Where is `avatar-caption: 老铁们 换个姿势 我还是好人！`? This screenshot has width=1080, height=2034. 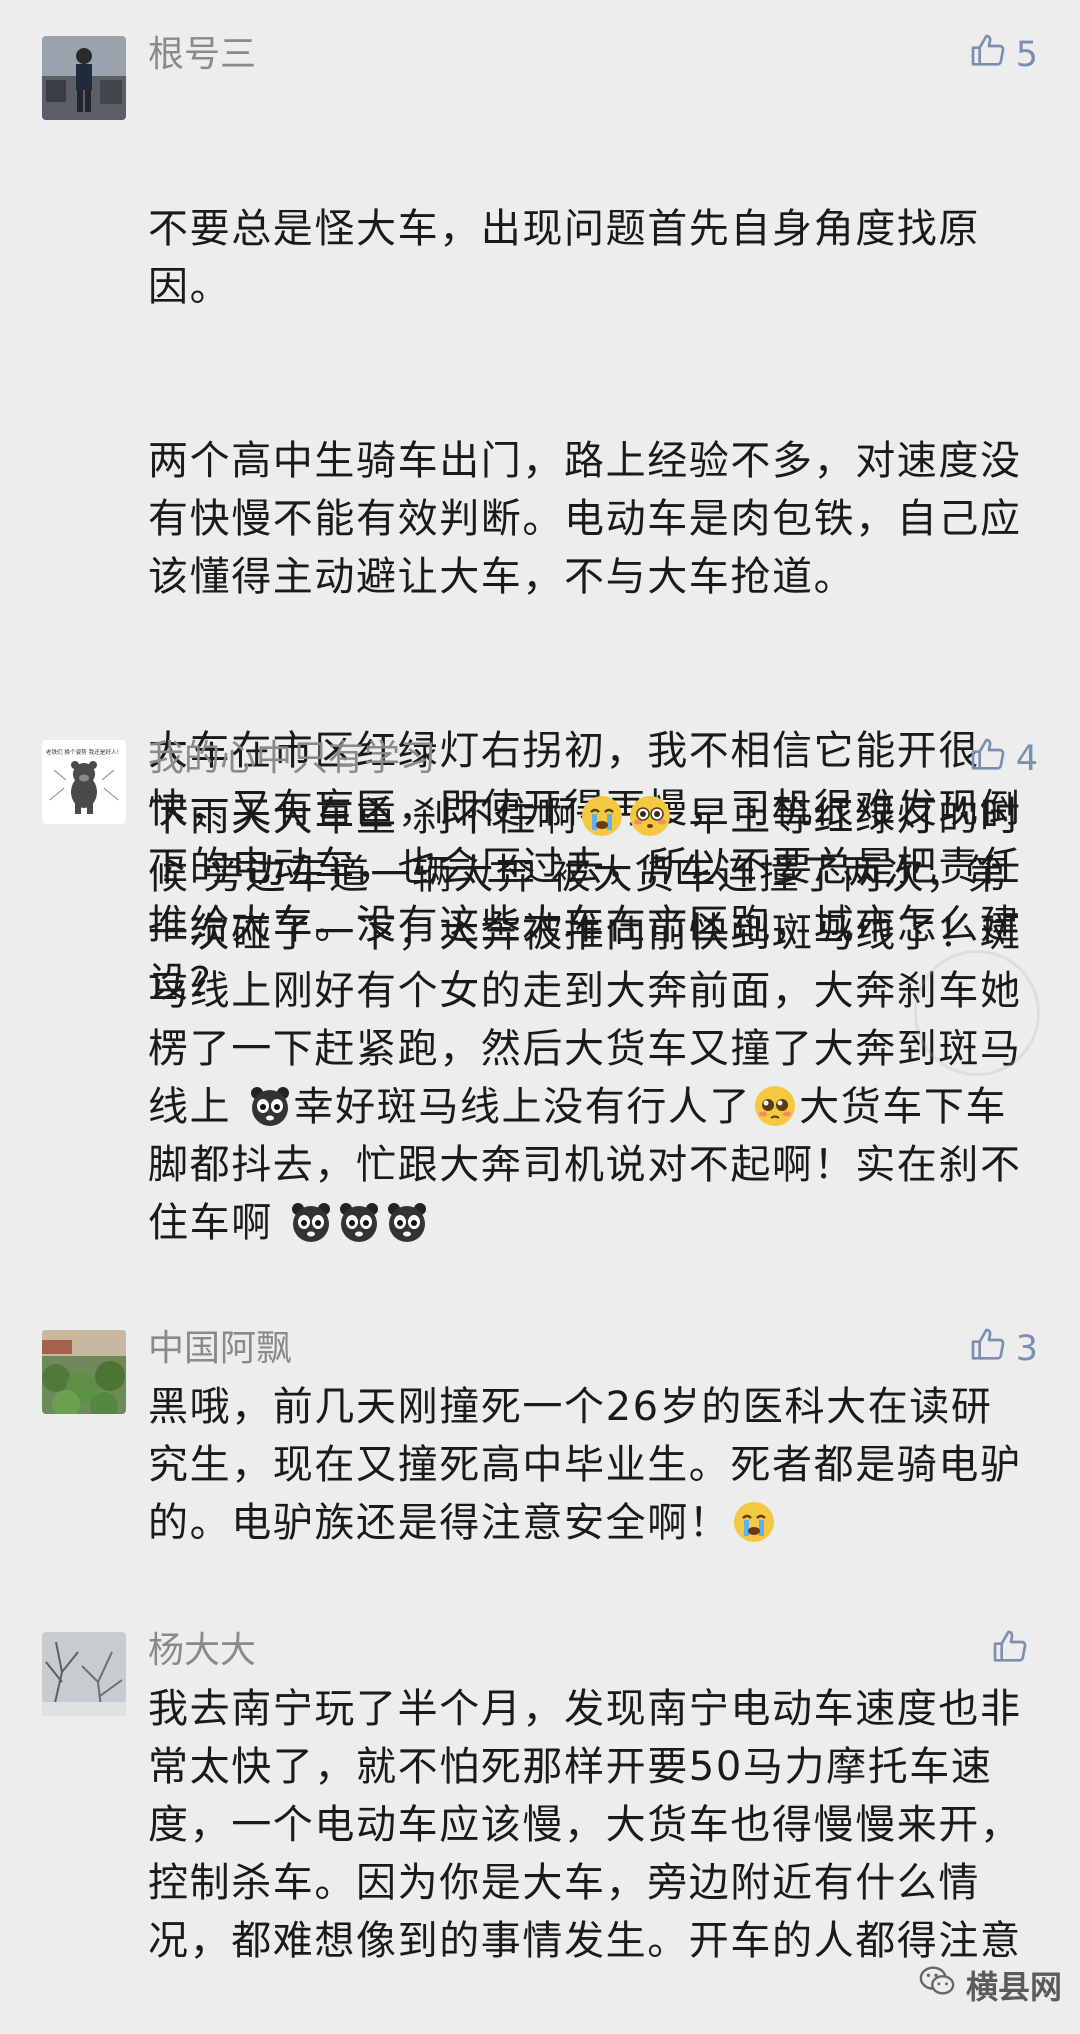 avatar-caption: 老铁们 换个姿势 我还是好人！ is located at coordinates (84, 752).